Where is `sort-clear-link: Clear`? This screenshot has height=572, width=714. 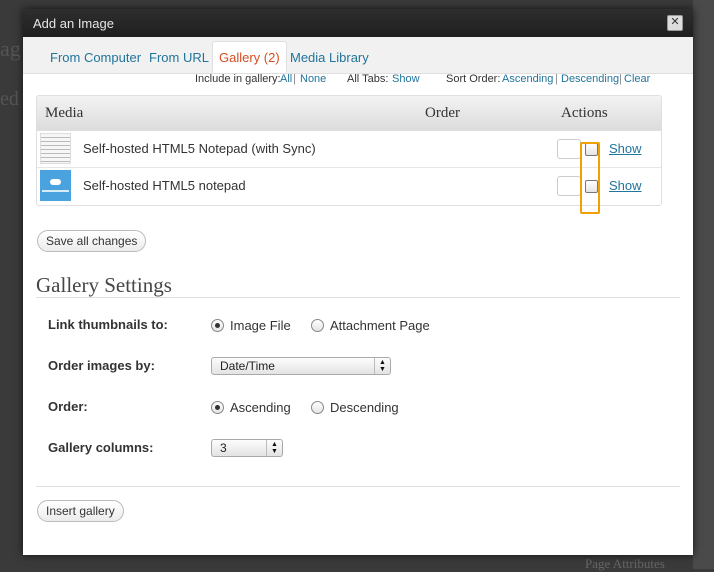
sort-clear-link: Clear is located at coordinates (637, 79).